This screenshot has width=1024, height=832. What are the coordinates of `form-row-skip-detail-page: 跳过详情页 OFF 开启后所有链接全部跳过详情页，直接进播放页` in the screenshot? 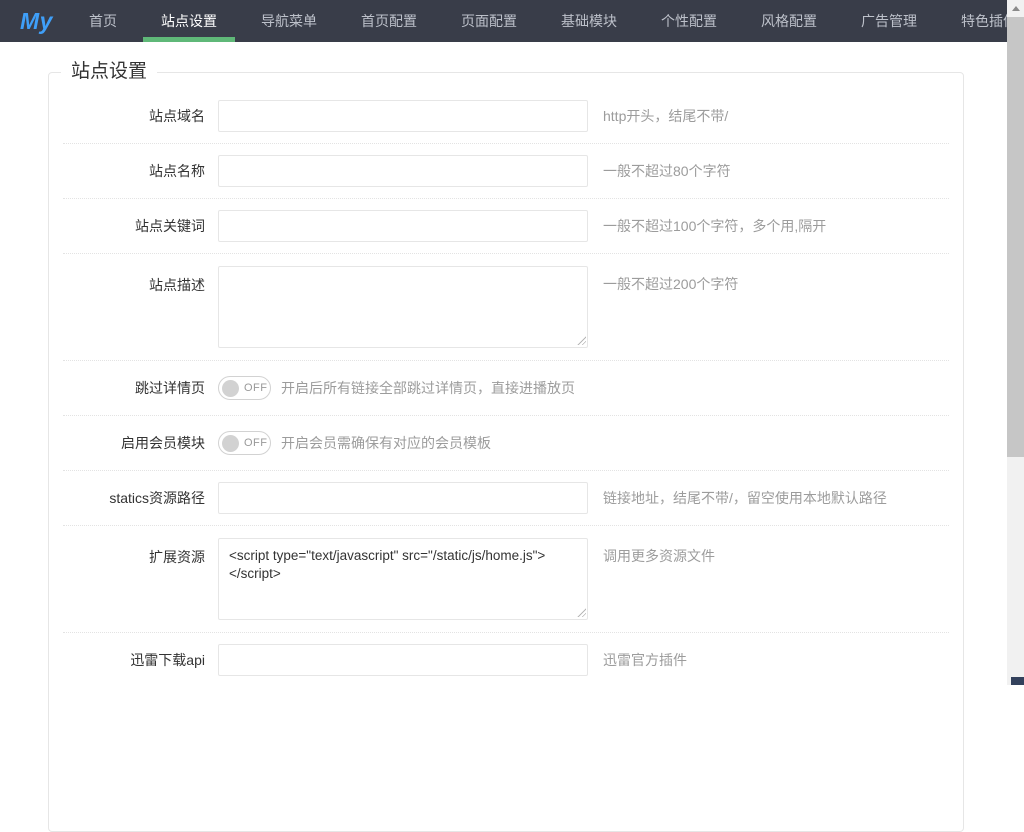 It's located at (506, 388).